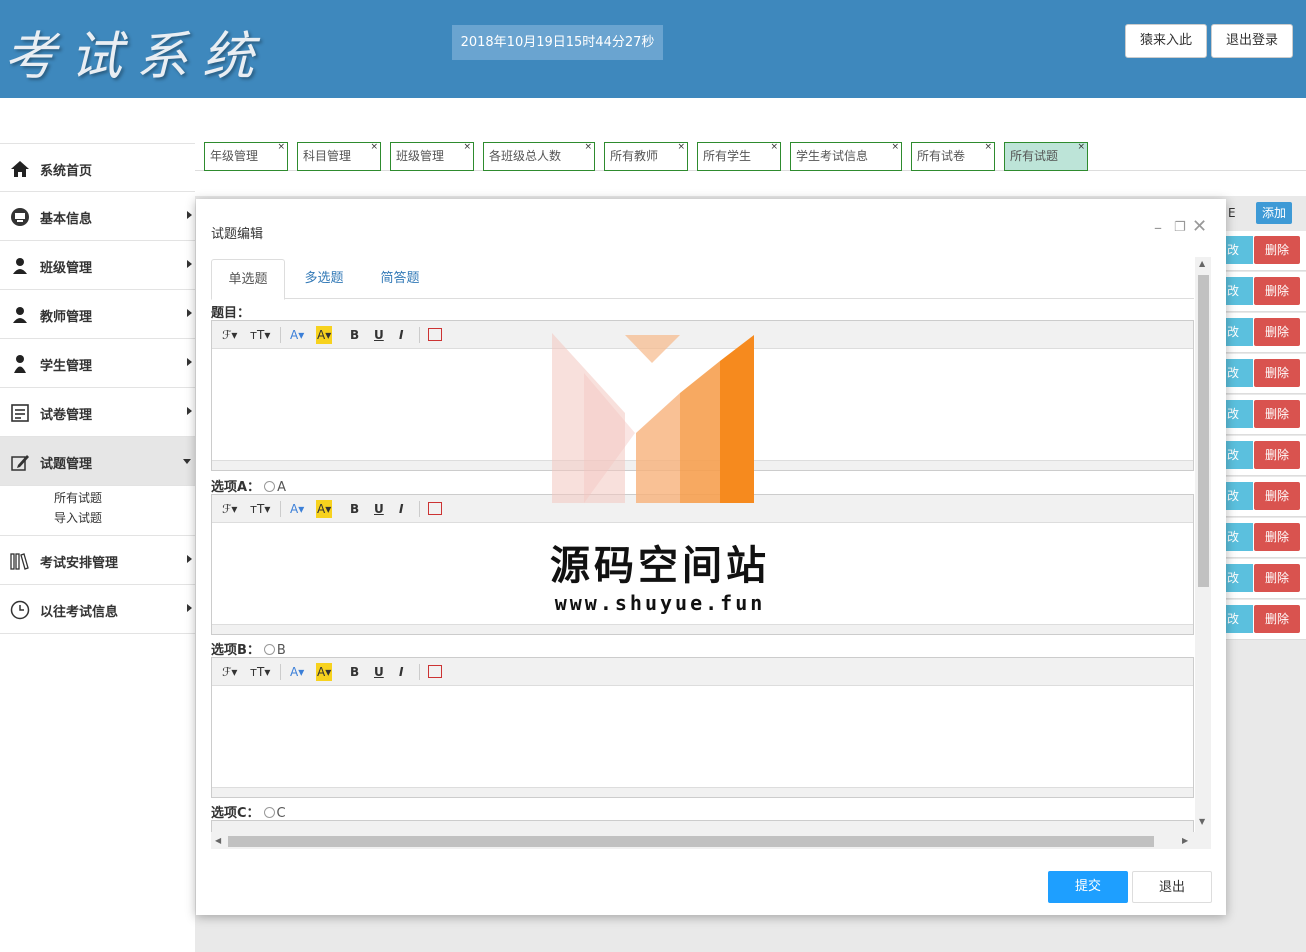  Describe the element at coordinates (248, 279) in the screenshot. I see `tab-single-choice: 单选题` at that location.